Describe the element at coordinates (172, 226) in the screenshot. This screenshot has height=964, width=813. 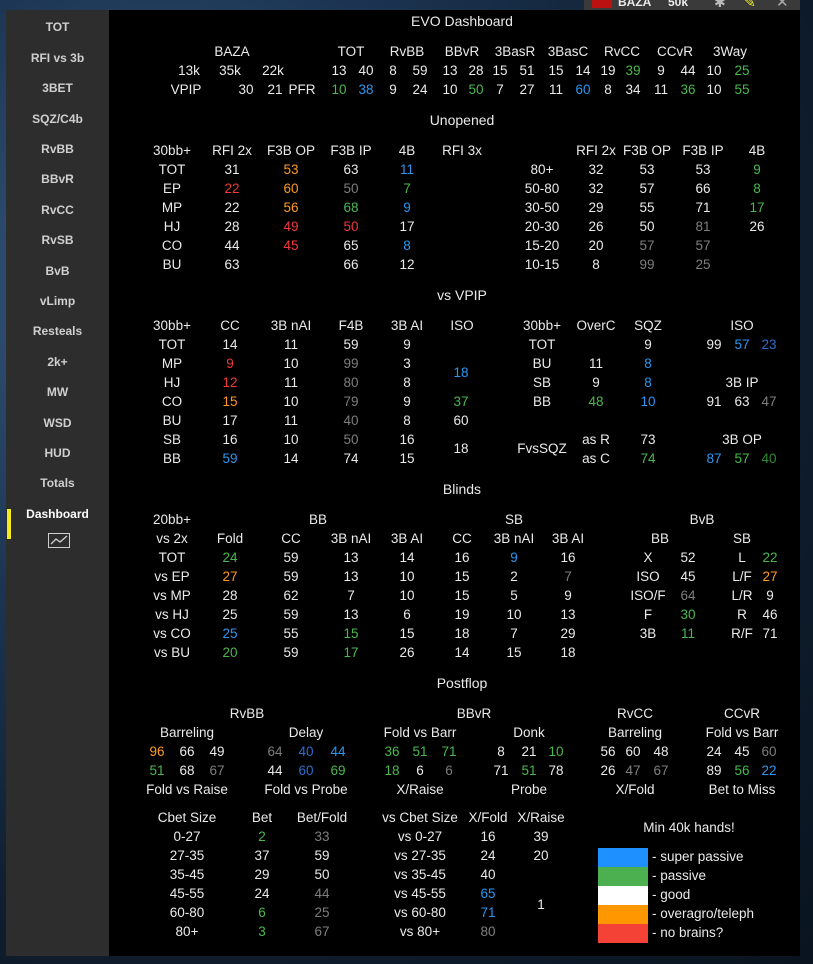
I see `unopened-row-label: HJ` at that location.